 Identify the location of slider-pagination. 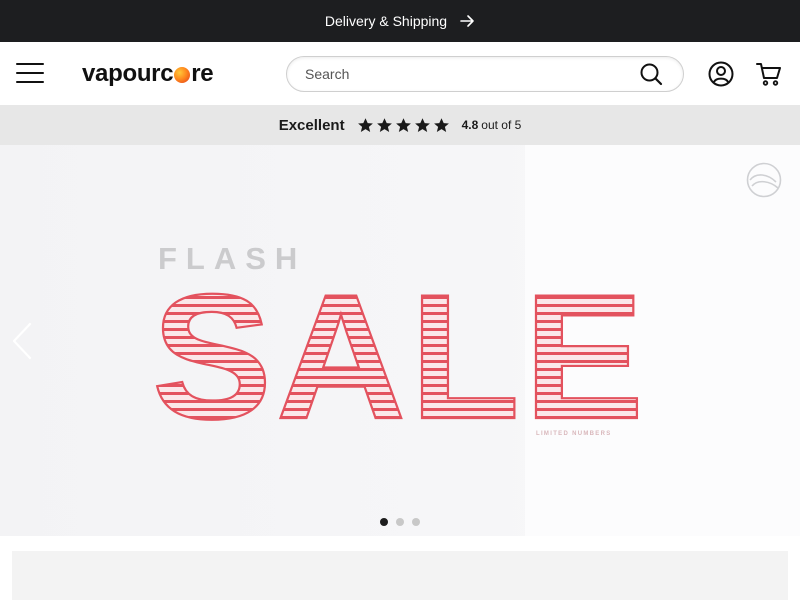
(400, 522).